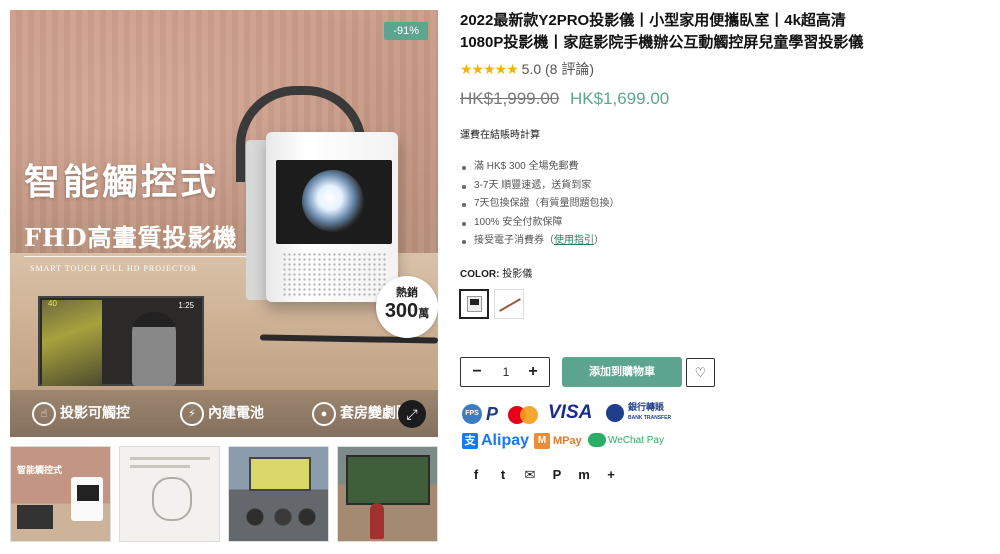 This screenshot has width=1000, height=554. I want to click on promo-title: 智能觸控式, so click(122, 182).